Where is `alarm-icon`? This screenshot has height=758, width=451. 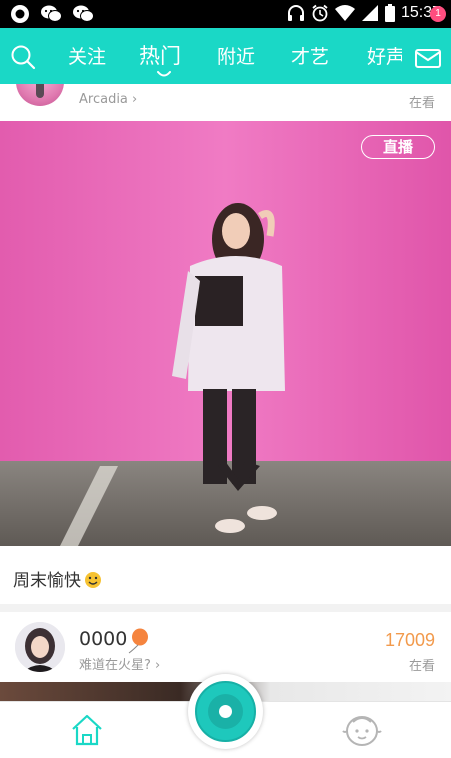 alarm-icon is located at coordinates (320, 13).